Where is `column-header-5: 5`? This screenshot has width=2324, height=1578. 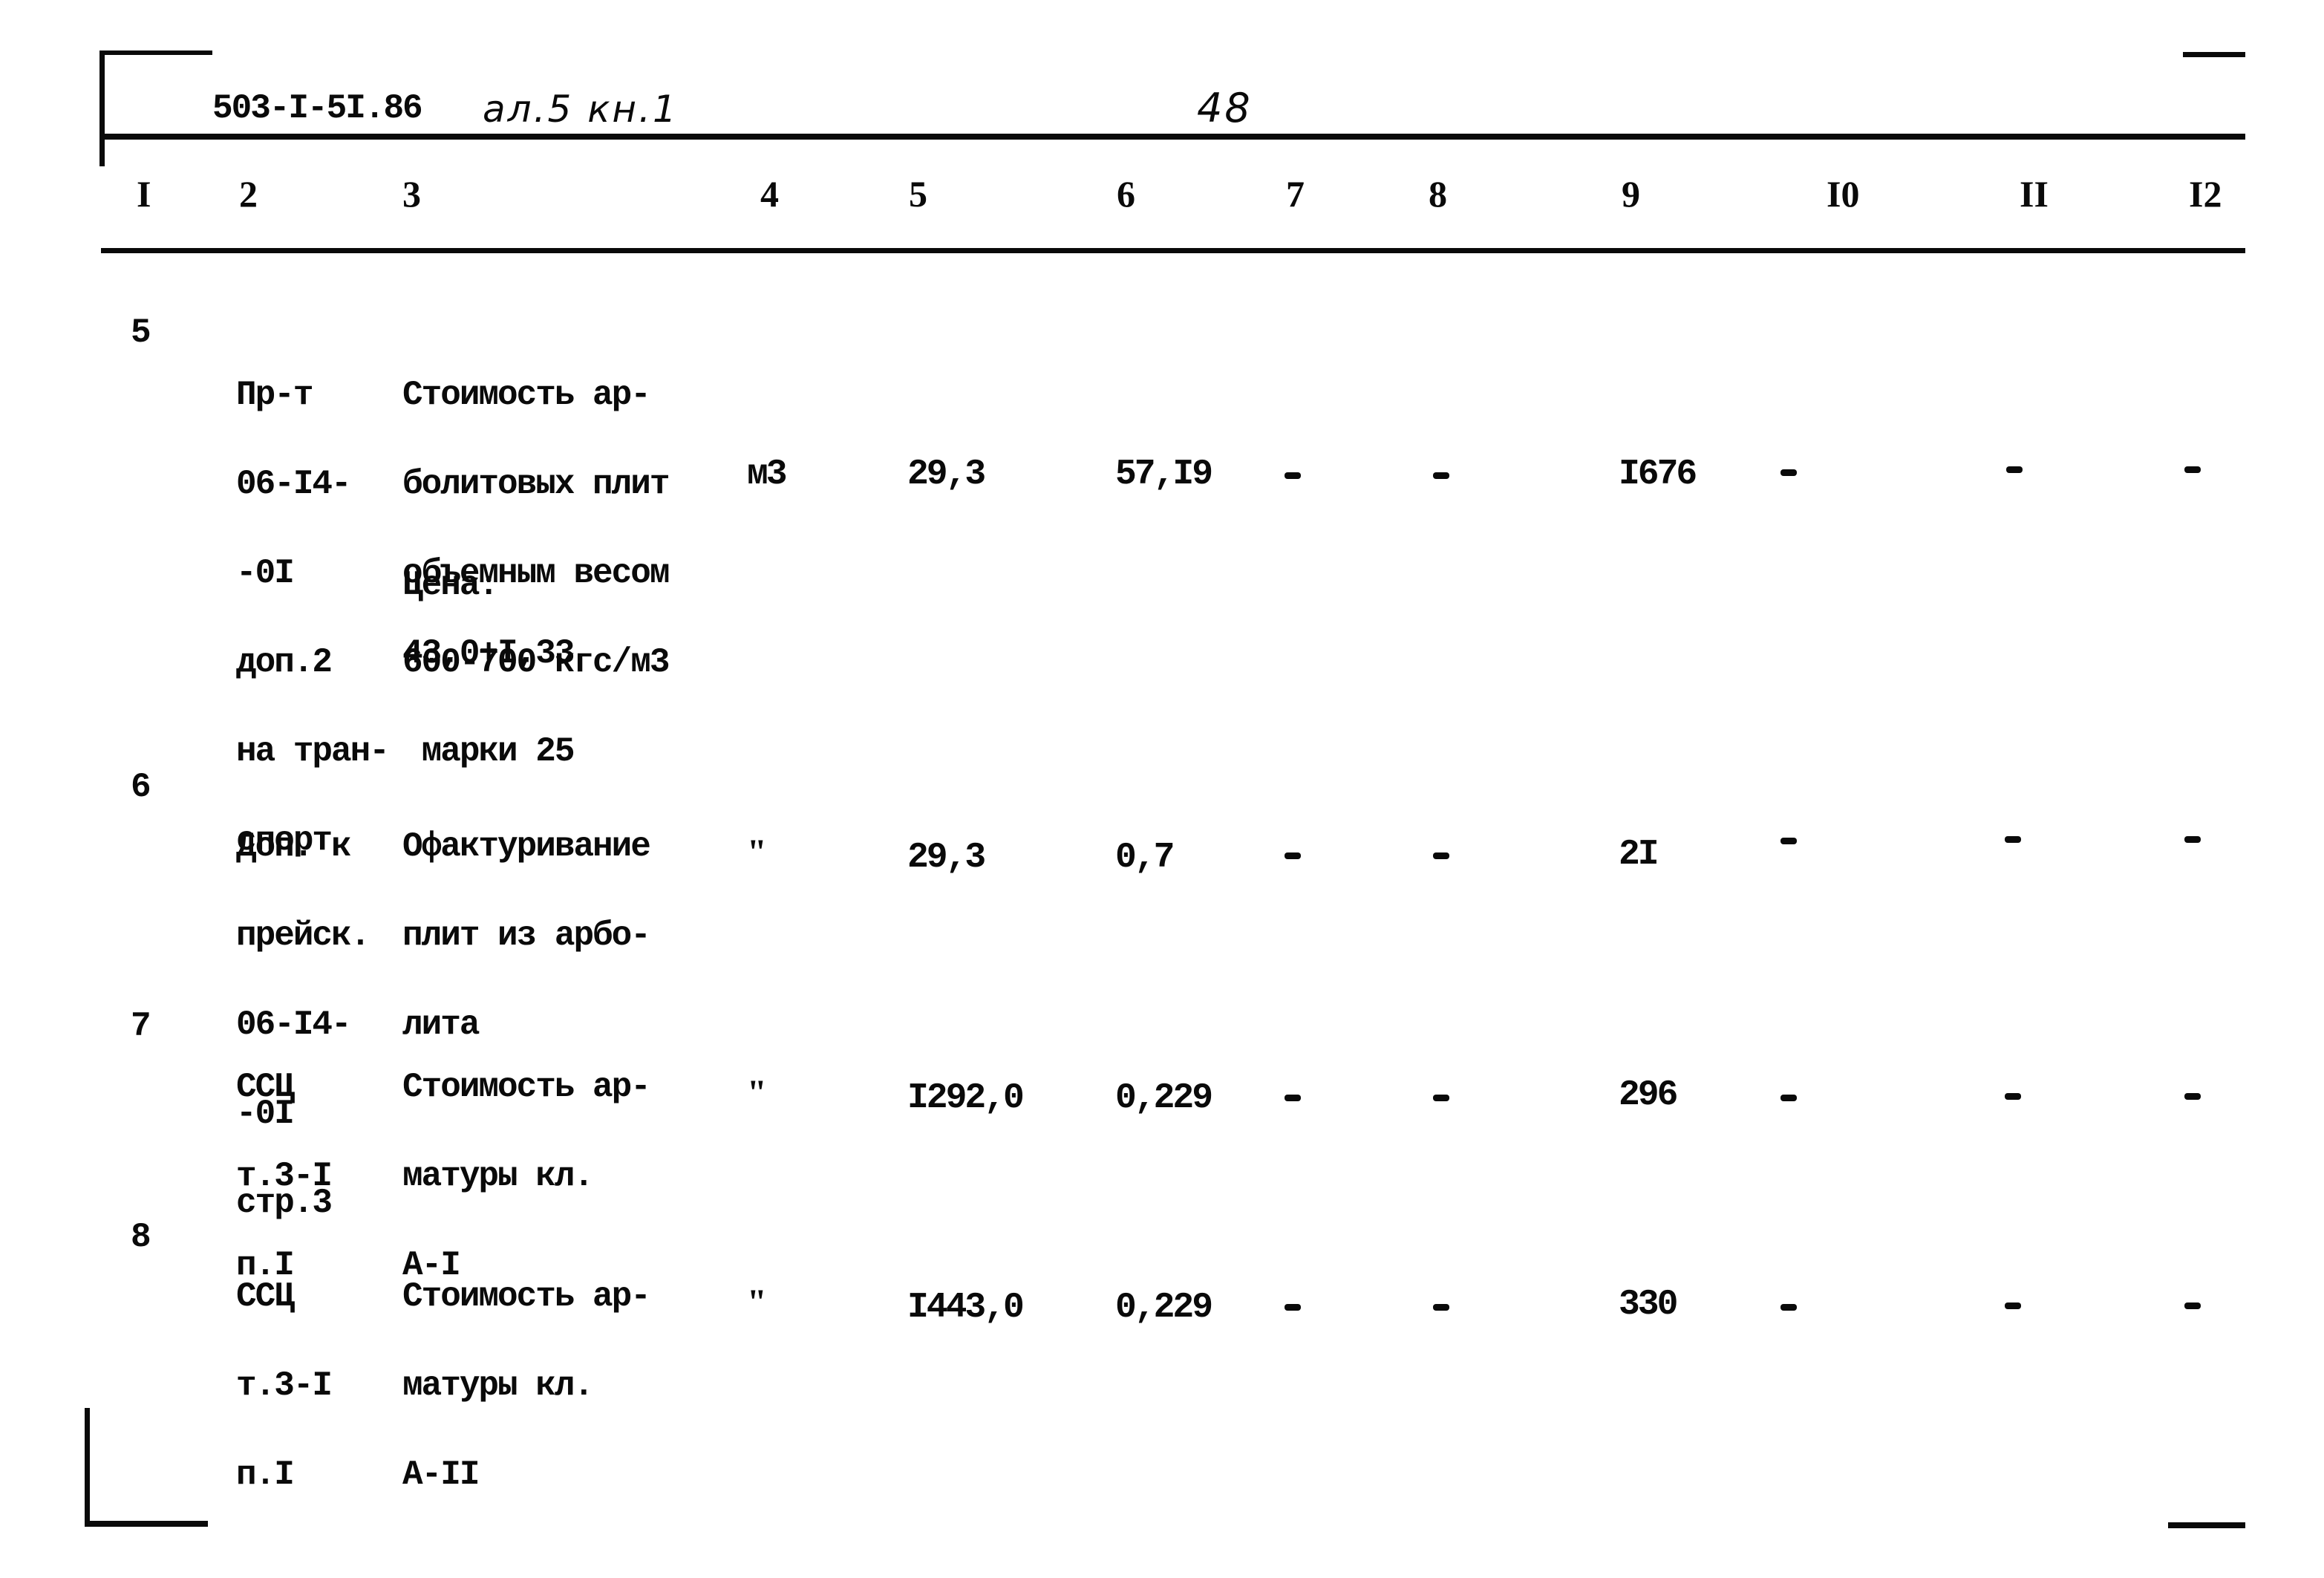 column-header-5: 5 is located at coordinates (918, 194).